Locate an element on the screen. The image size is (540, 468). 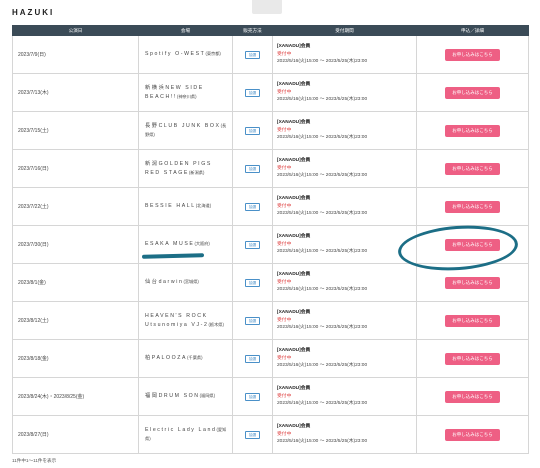
venue-cell: BESSIE HALL(北海道) is located at coordinates (185, 206).